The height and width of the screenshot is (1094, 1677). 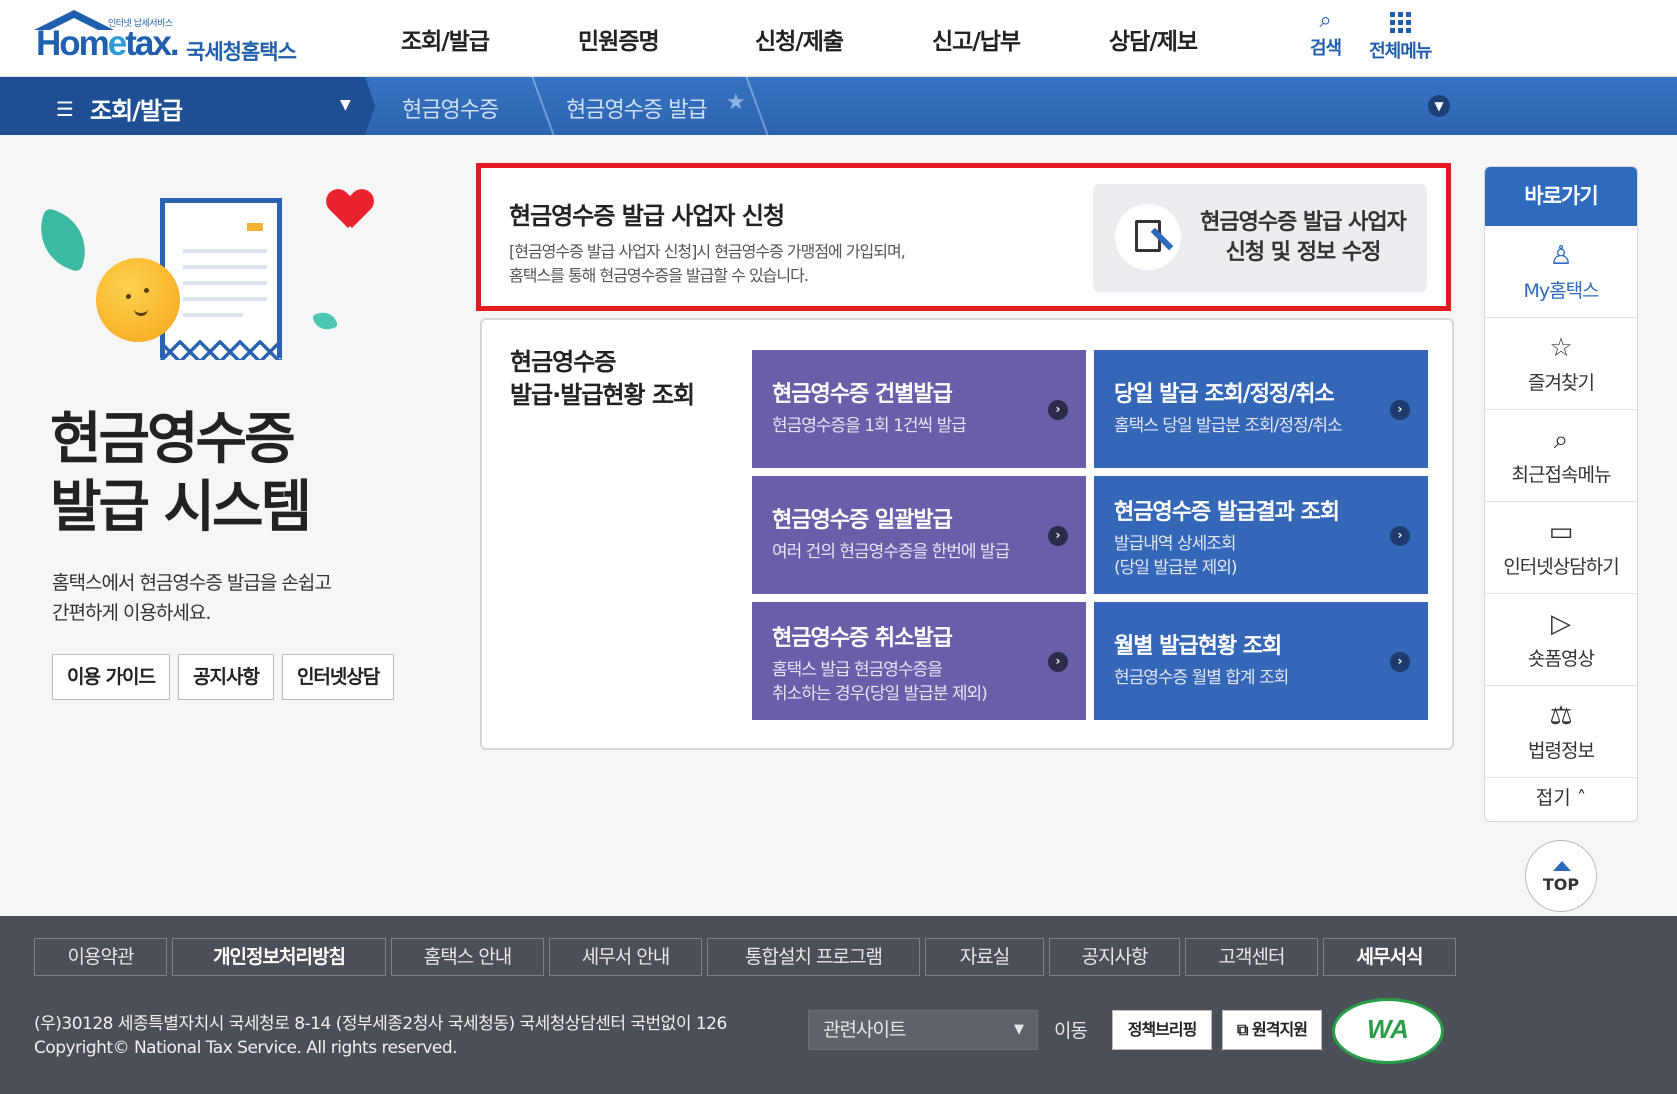 I want to click on hero-illustration, so click(x=212, y=280).